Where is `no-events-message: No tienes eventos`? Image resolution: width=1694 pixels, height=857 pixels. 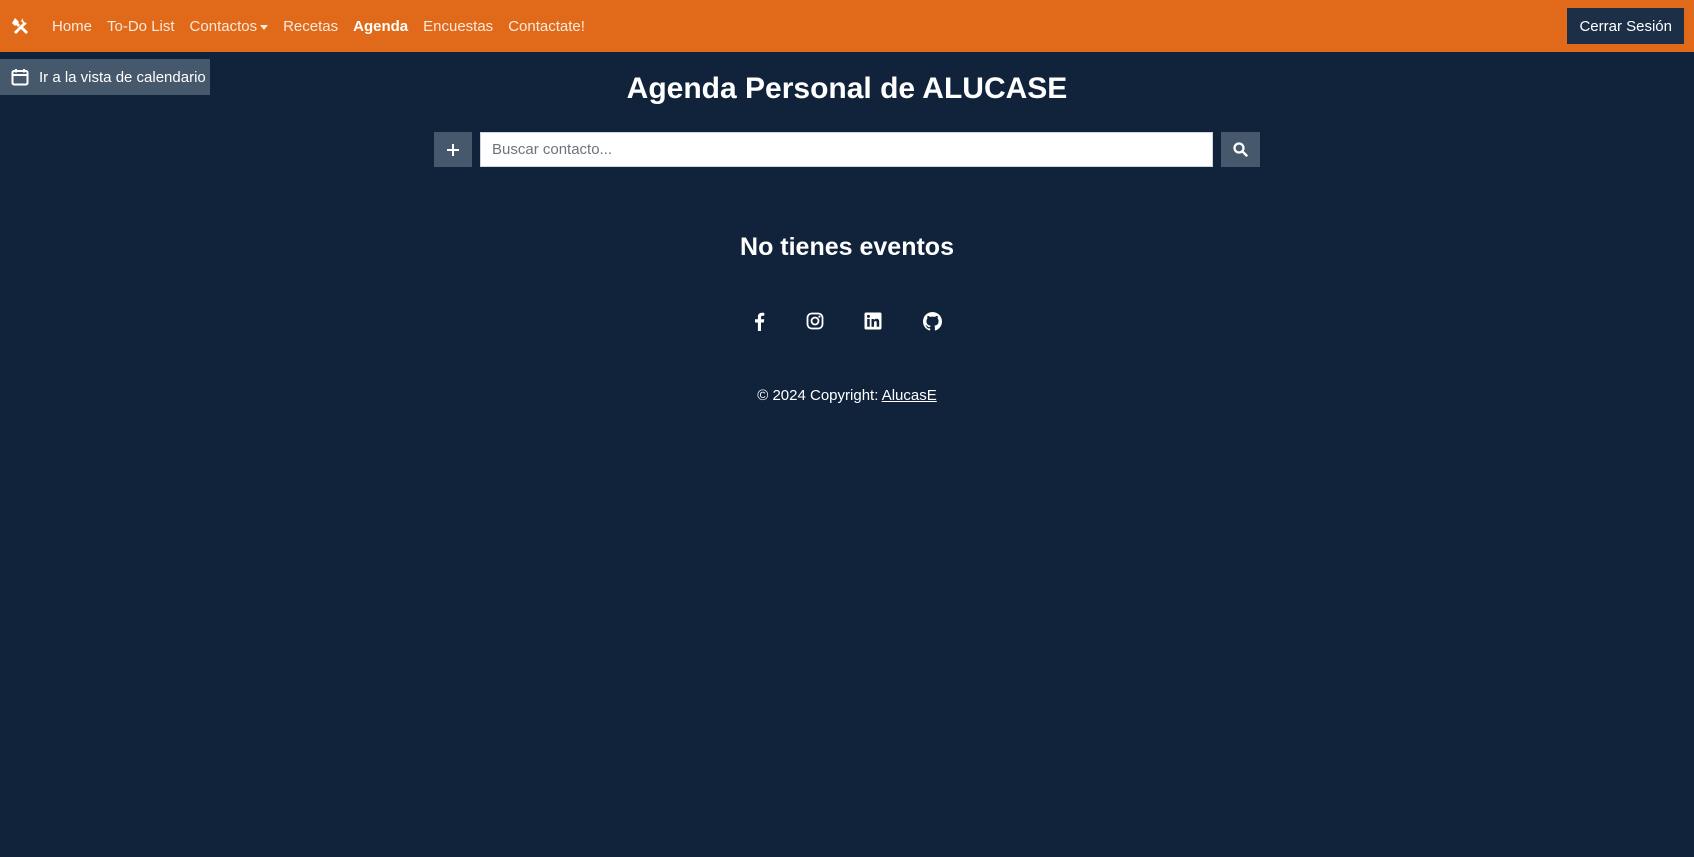
no-events-message: No tienes eventos is located at coordinates (847, 247).